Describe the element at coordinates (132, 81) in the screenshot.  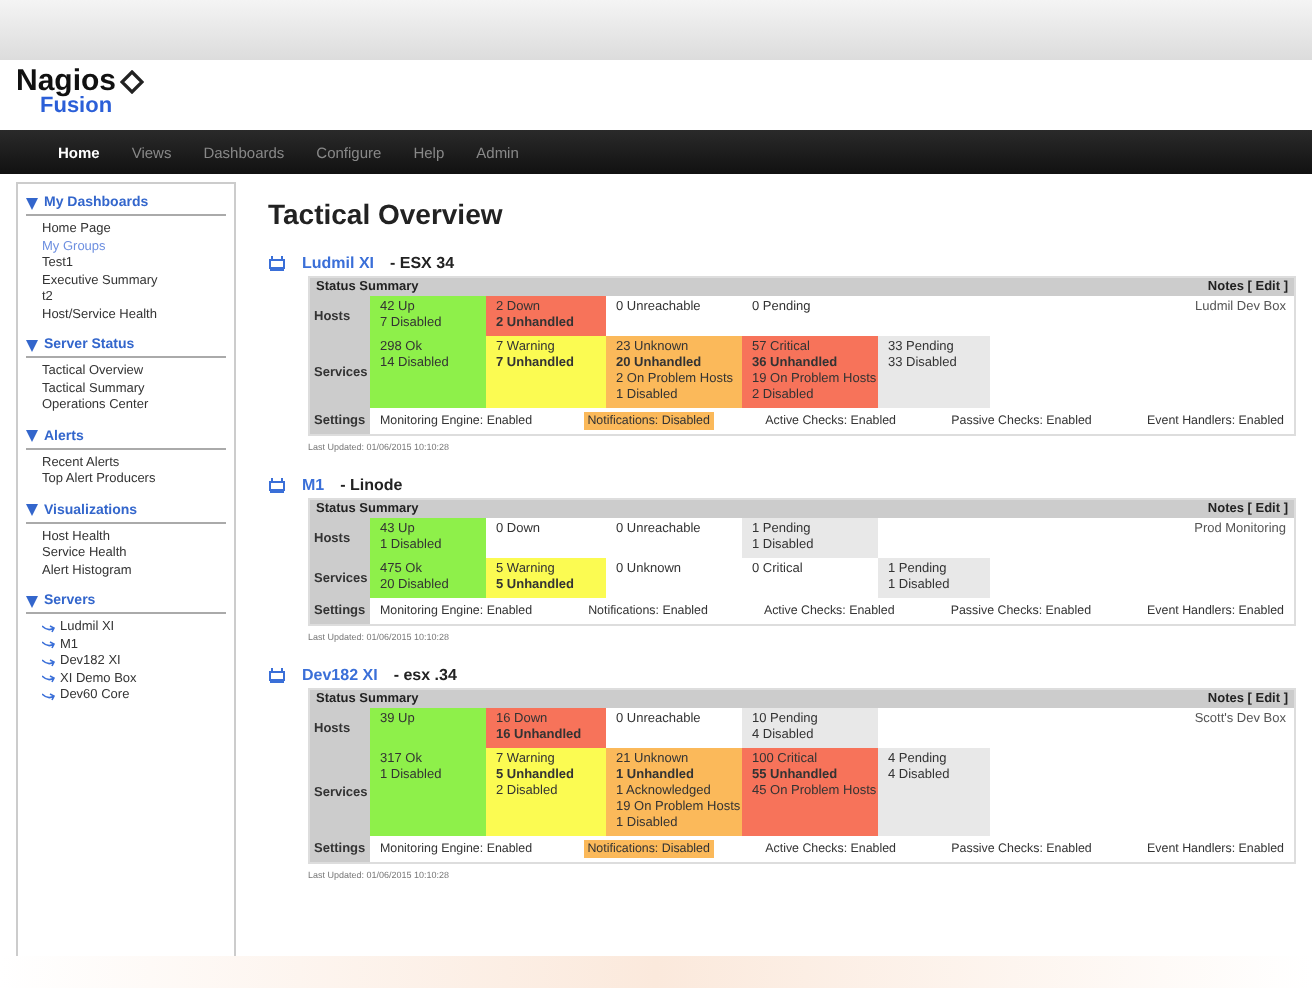
I see `ring-icon` at that location.